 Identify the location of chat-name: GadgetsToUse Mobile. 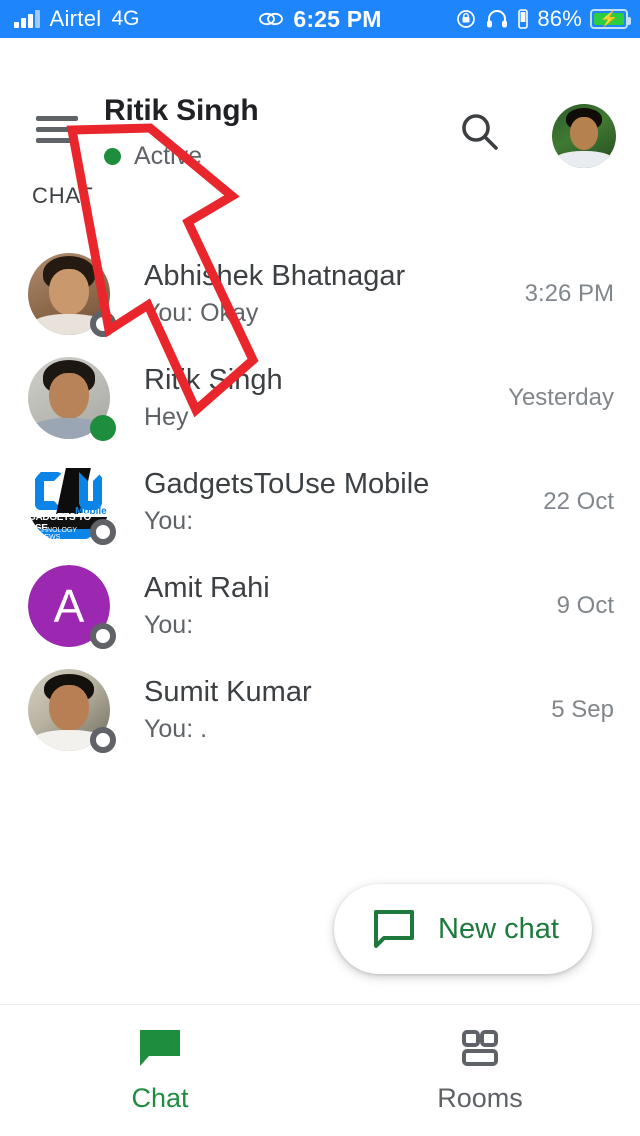
(287, 483).